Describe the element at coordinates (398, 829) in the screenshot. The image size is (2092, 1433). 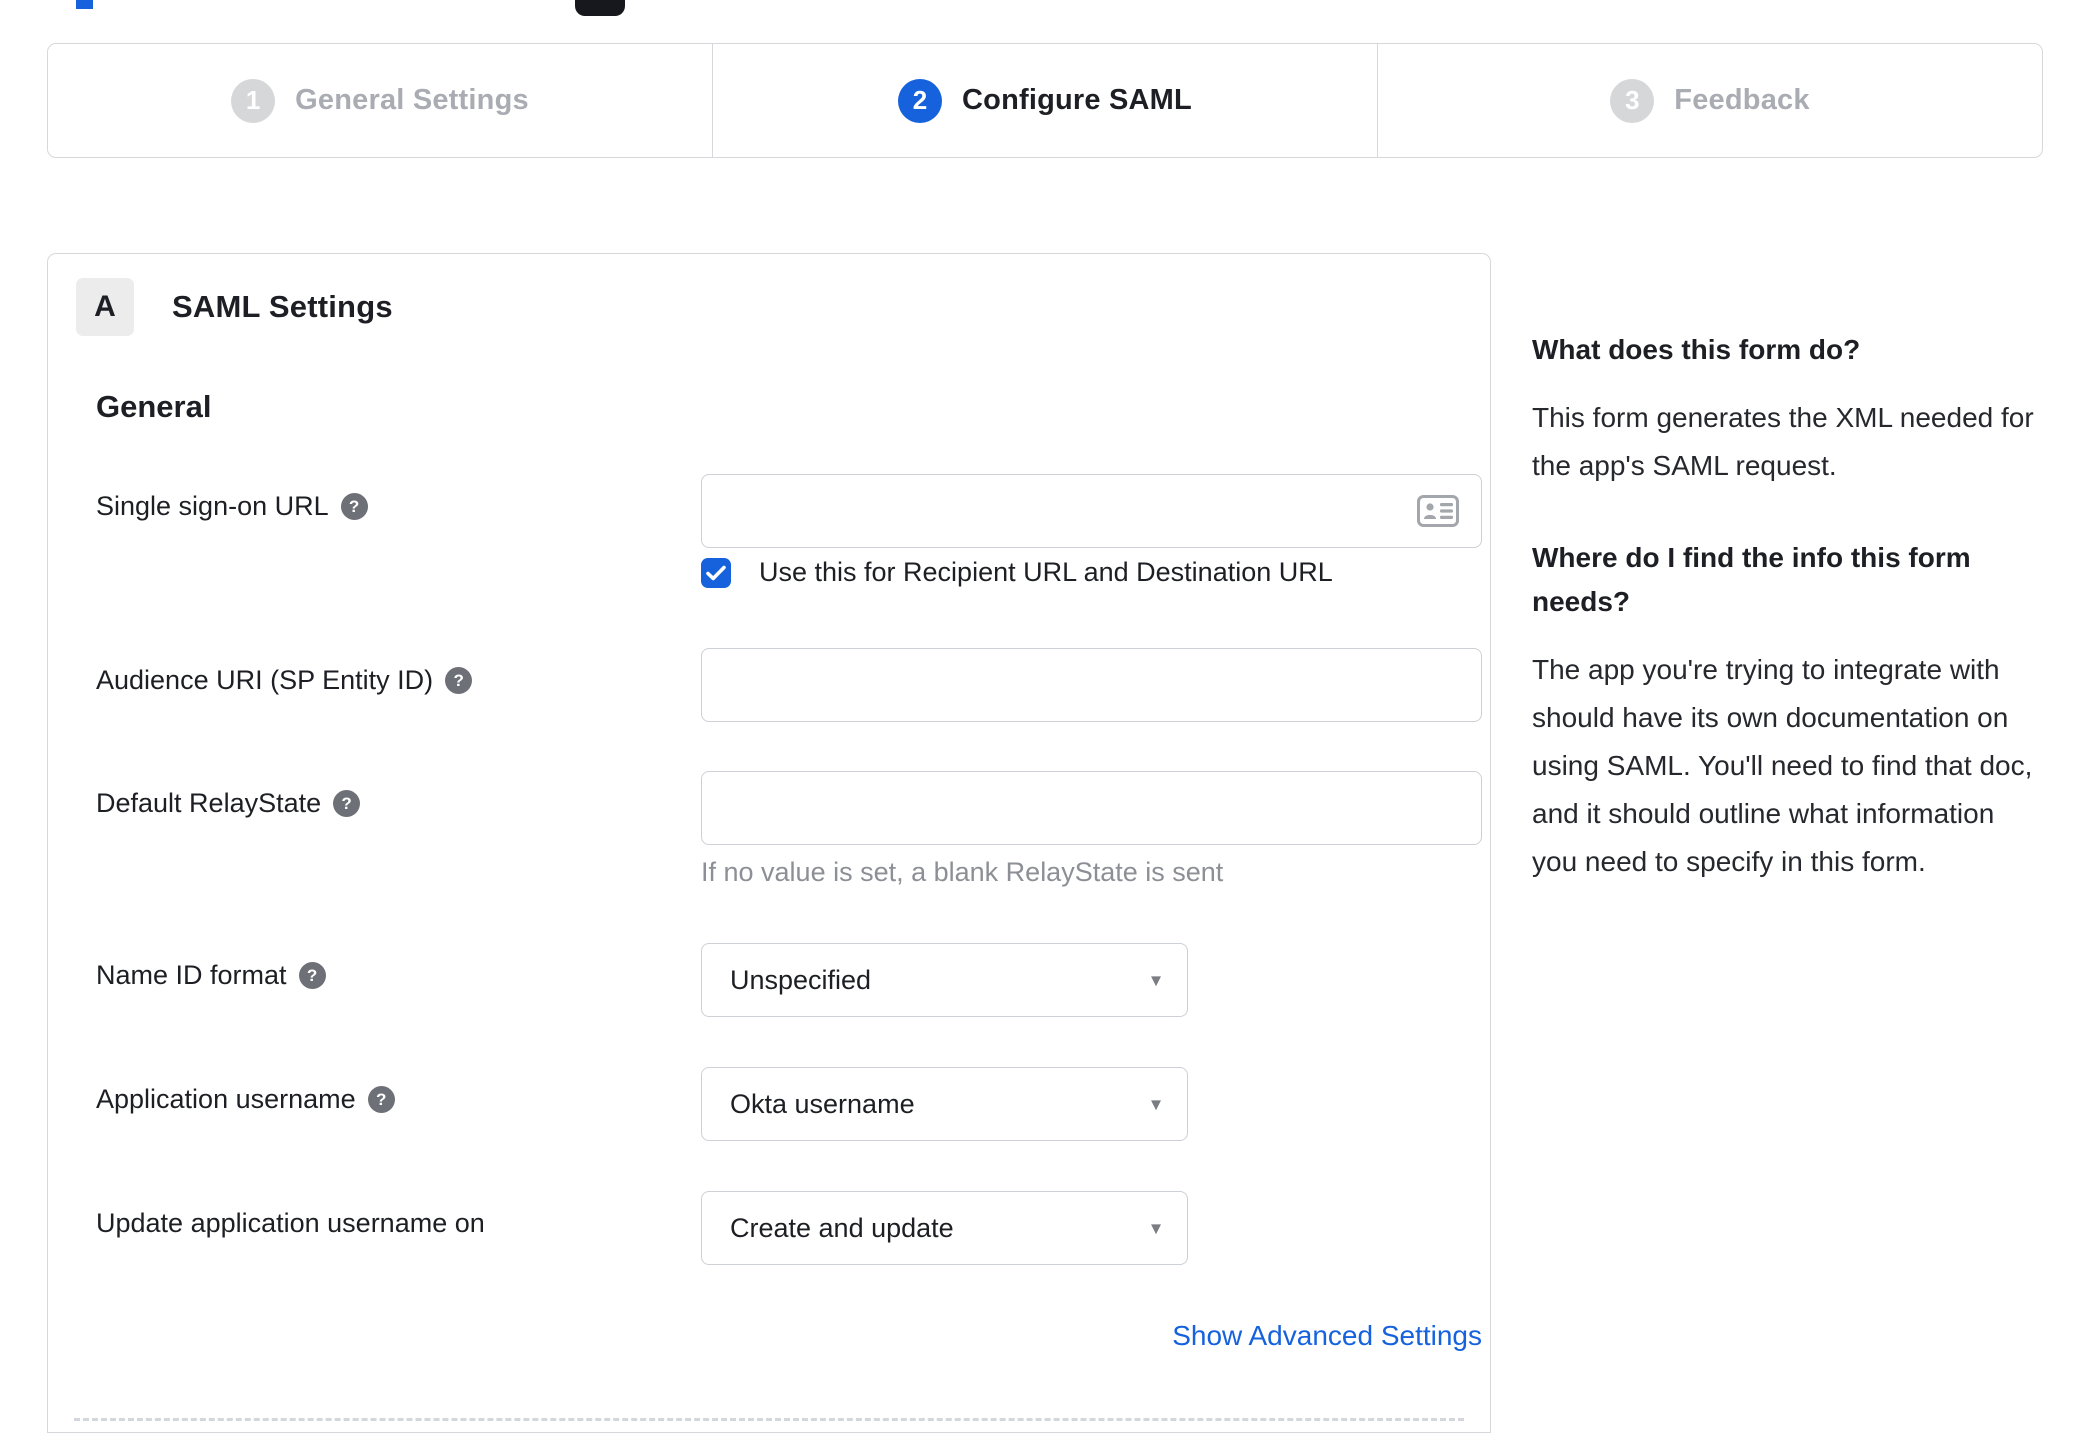
I see `label-cell: Default RelayState ?` at that location.